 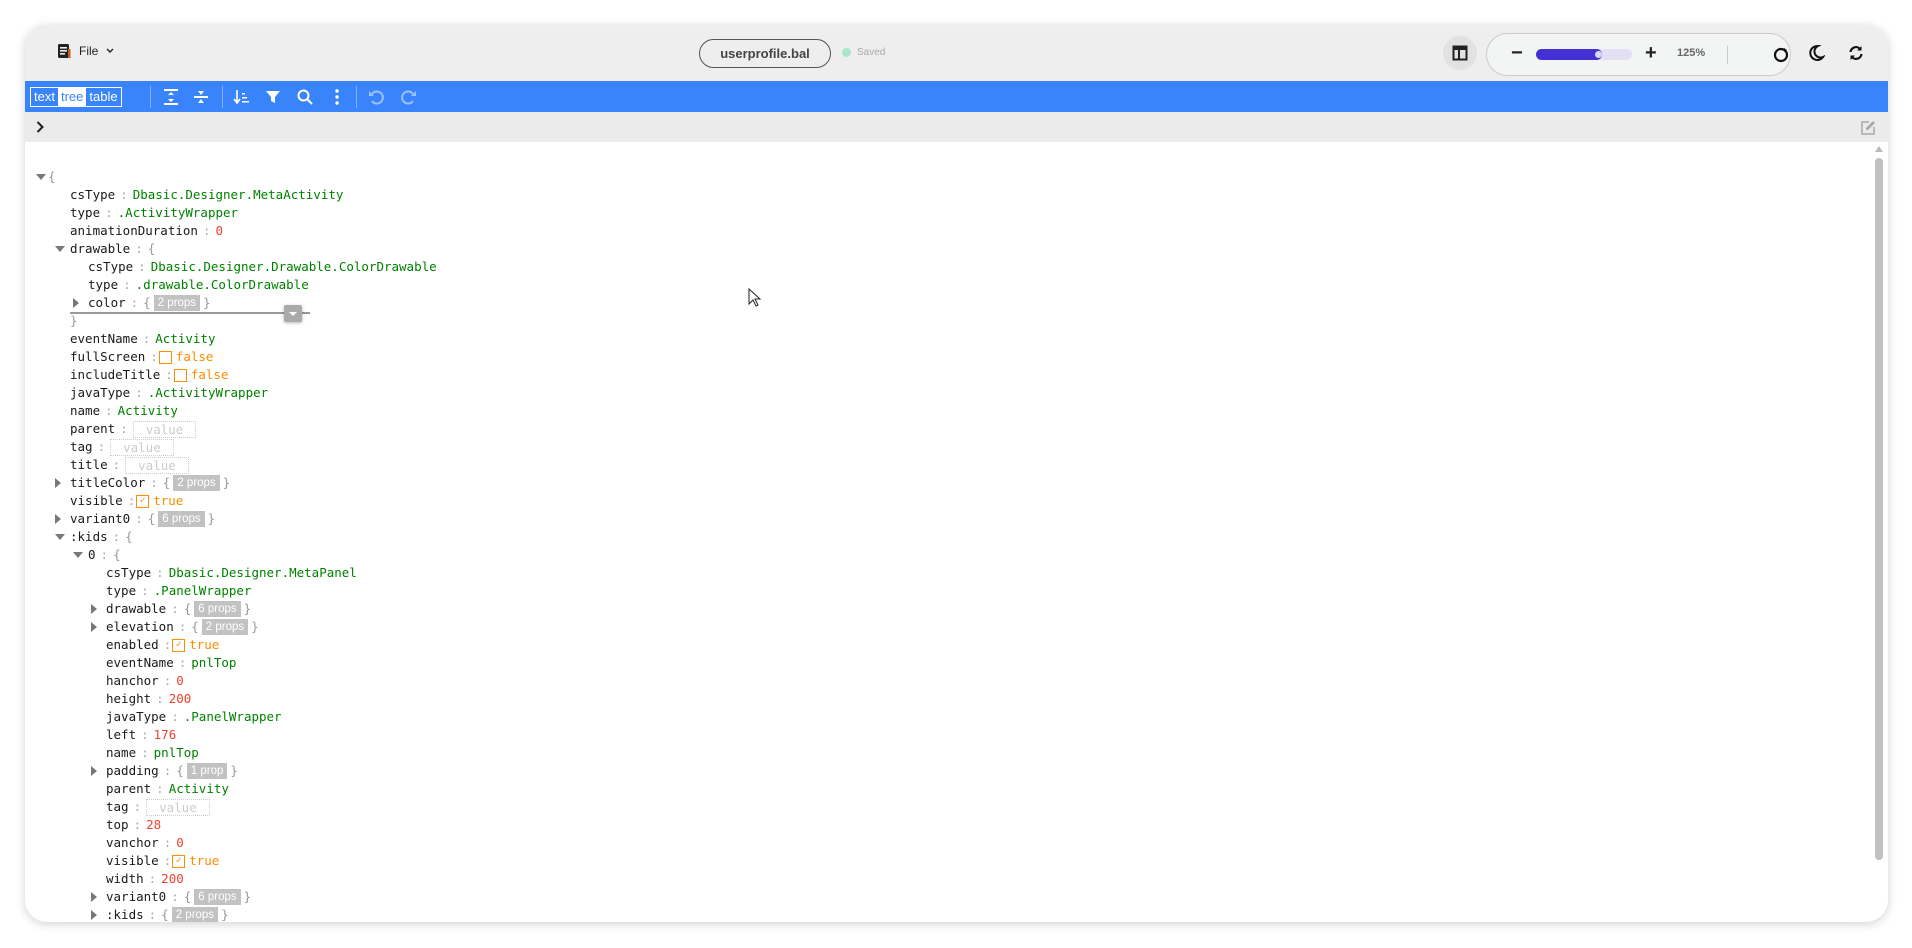 What do you see at coordinates (107, 483) in the screenshot?
I see `property-key: titleColor` at bounding box center [107, 483].